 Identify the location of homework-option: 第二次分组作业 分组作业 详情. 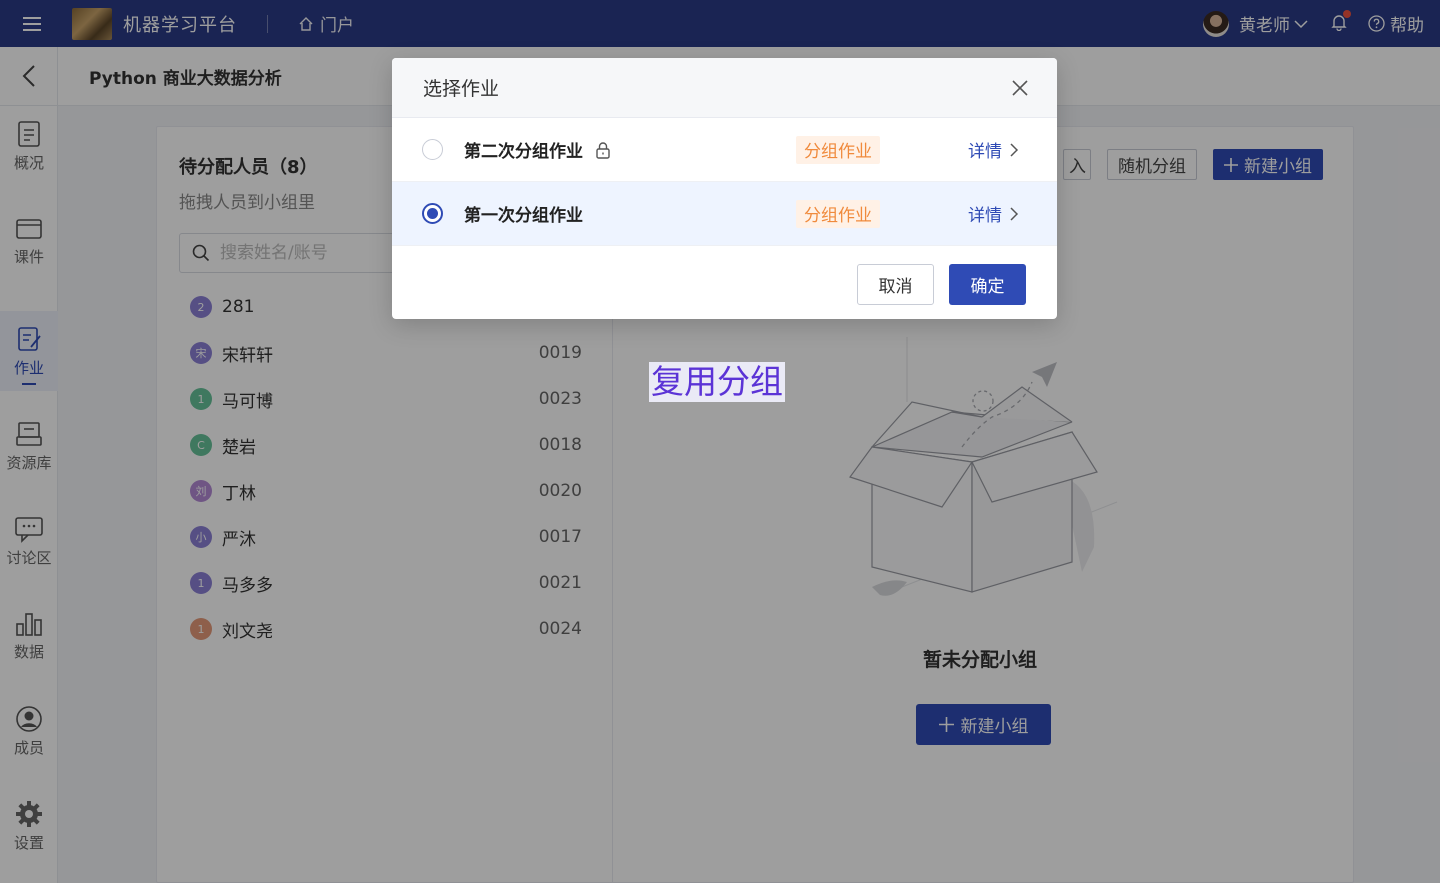
(724, 150).